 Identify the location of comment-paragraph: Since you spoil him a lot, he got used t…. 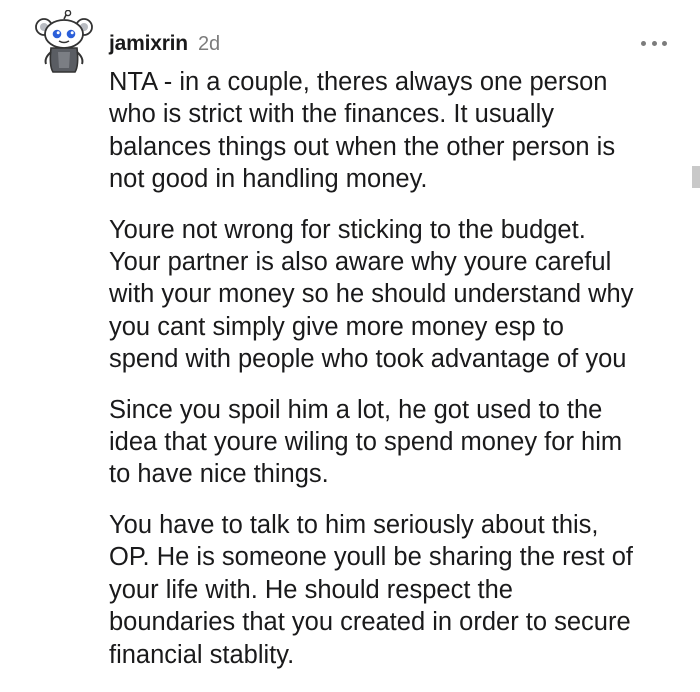
(399, 442).